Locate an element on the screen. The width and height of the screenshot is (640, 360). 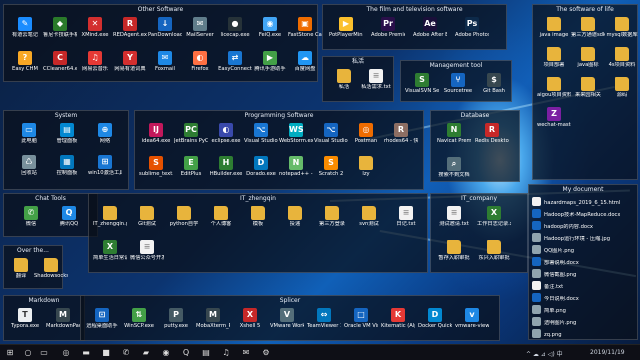
desktop-shortcut: Pputty.exe is located at coordinates (176, 318).